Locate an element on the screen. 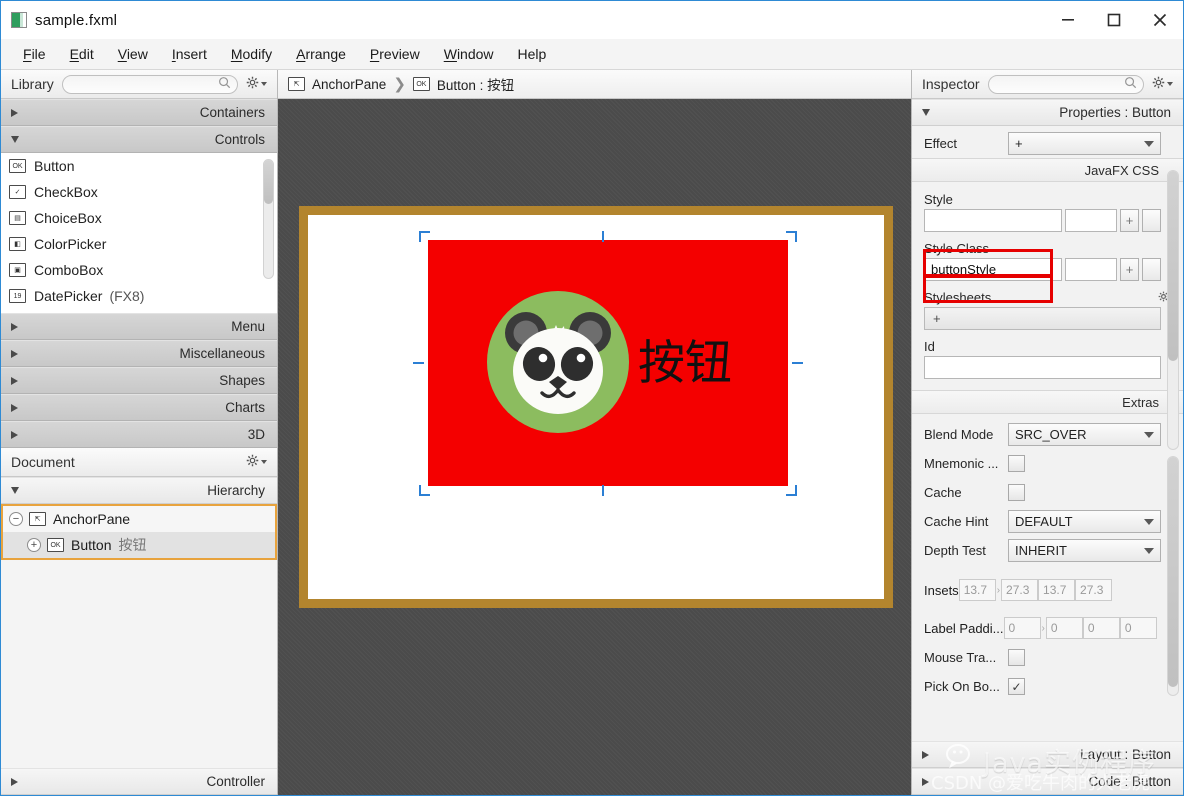 The height and width of the screenshot is (796, 1184). menu-edit-mnemonic: E is located at coordinates (74, 54).